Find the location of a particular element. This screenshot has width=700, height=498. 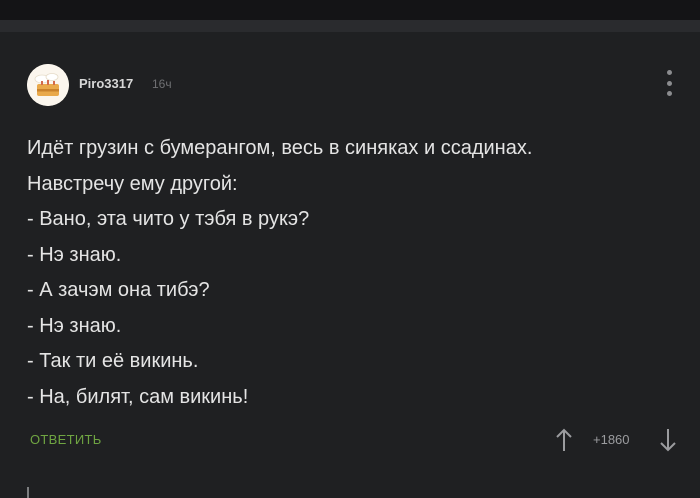

upvote-button is located at coordinates (564, 440).